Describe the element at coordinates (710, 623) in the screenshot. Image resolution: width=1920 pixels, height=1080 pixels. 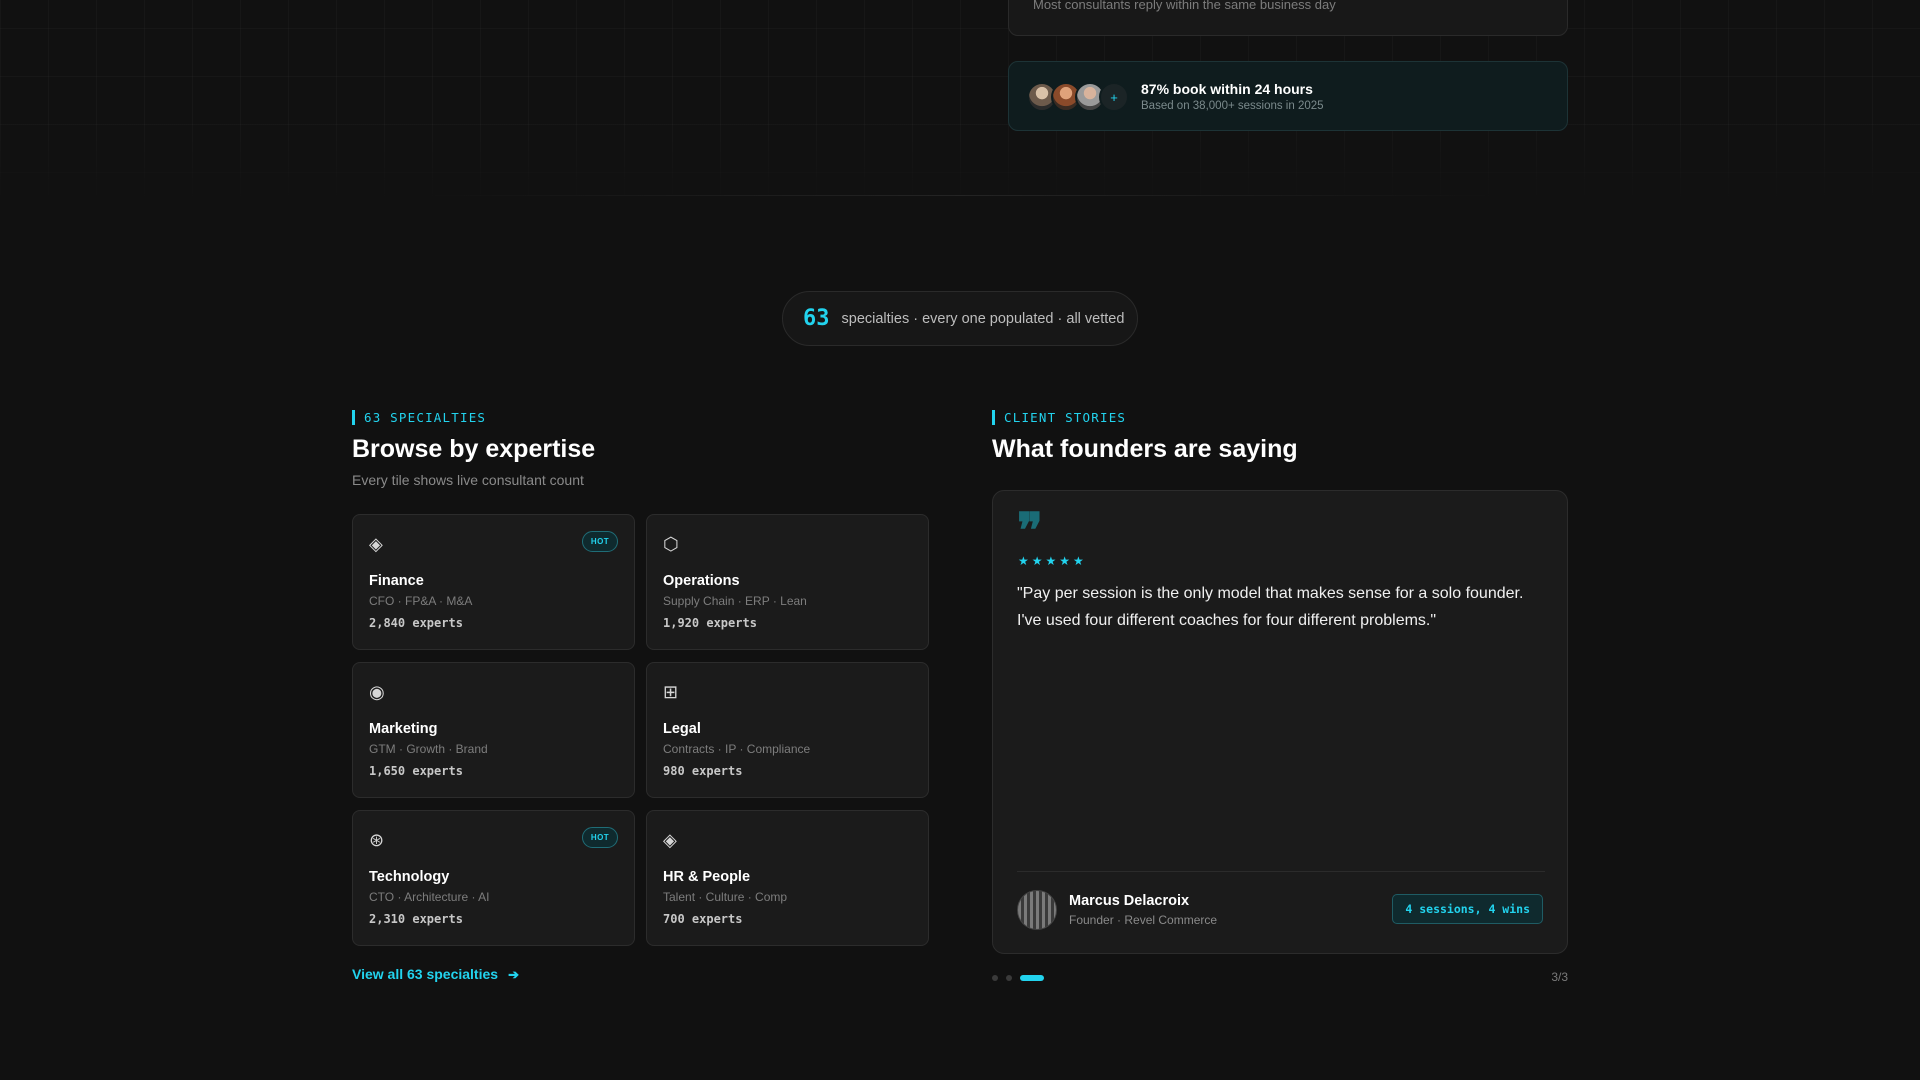
I see `tile-expert-count: 1,920 experts` at that location.